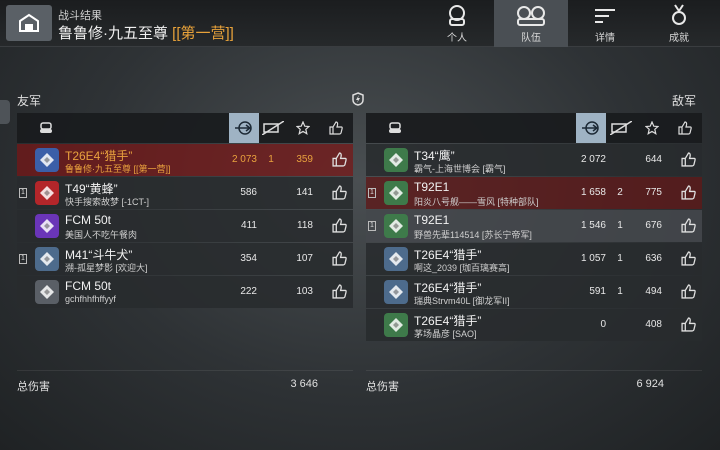 This screenshot has height=450, width=720. What do you see at coordinates (593, 192) in the screenshot?
I see `damage-value: 1 658` at bounding box center [593, 192].